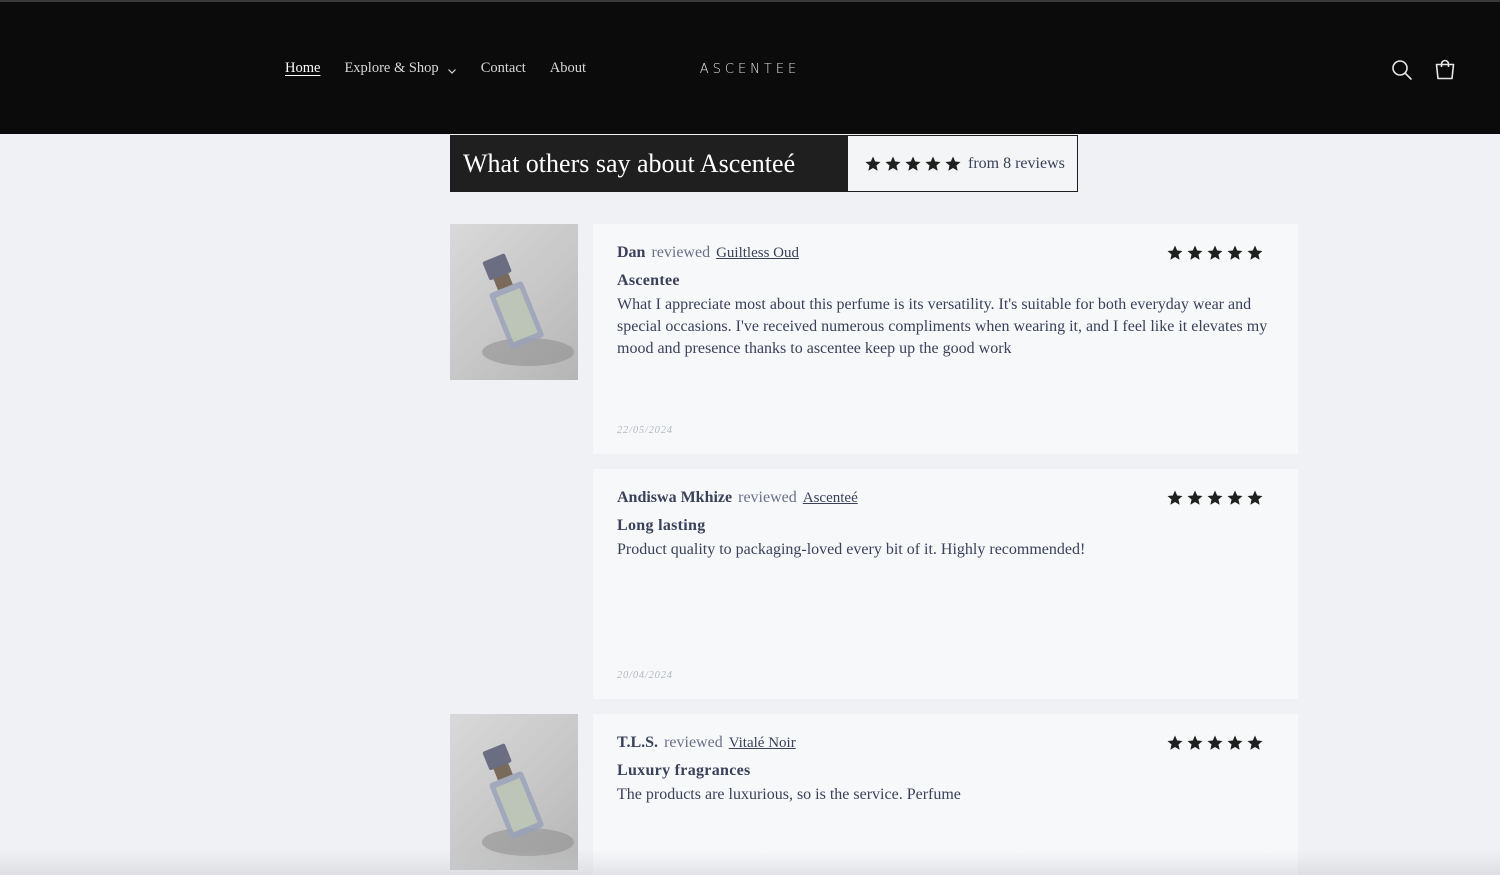 The height and width of the screenshot is (875, 1500). I want to click on review-header: Andiswa Mkhize reviewed Ascenteé, so click(737, 498).